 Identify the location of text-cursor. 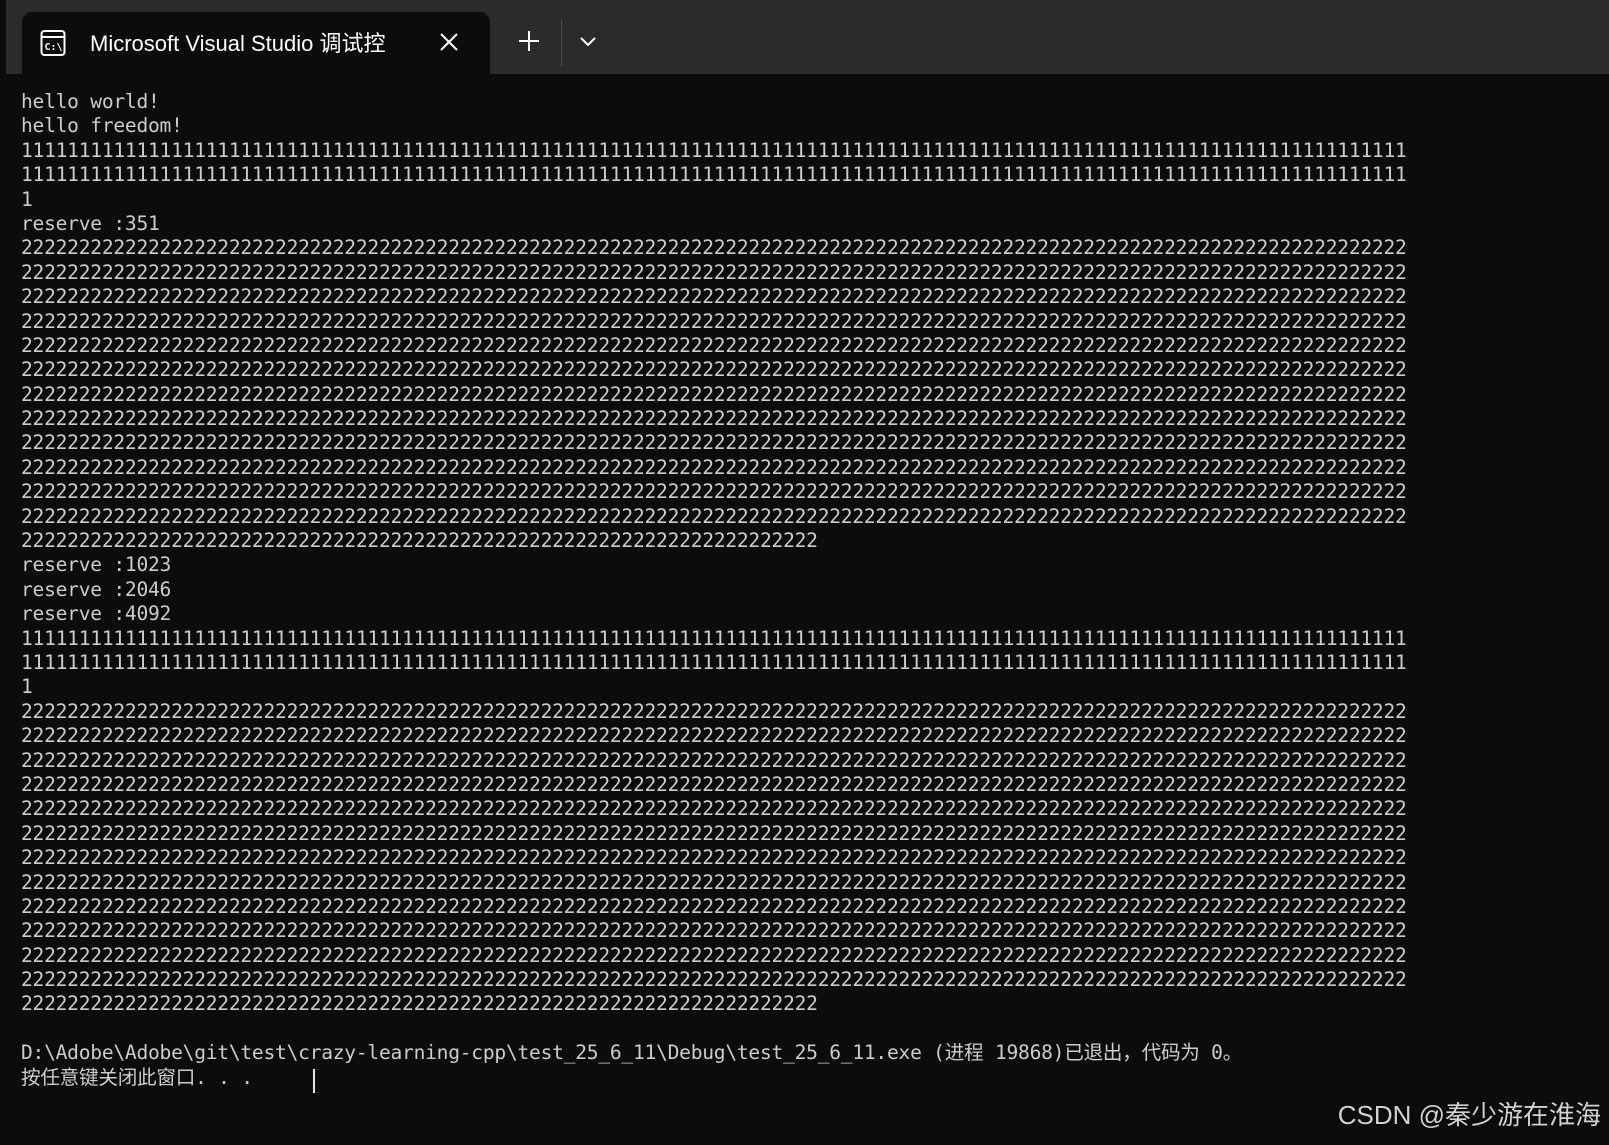
(314, 1081).